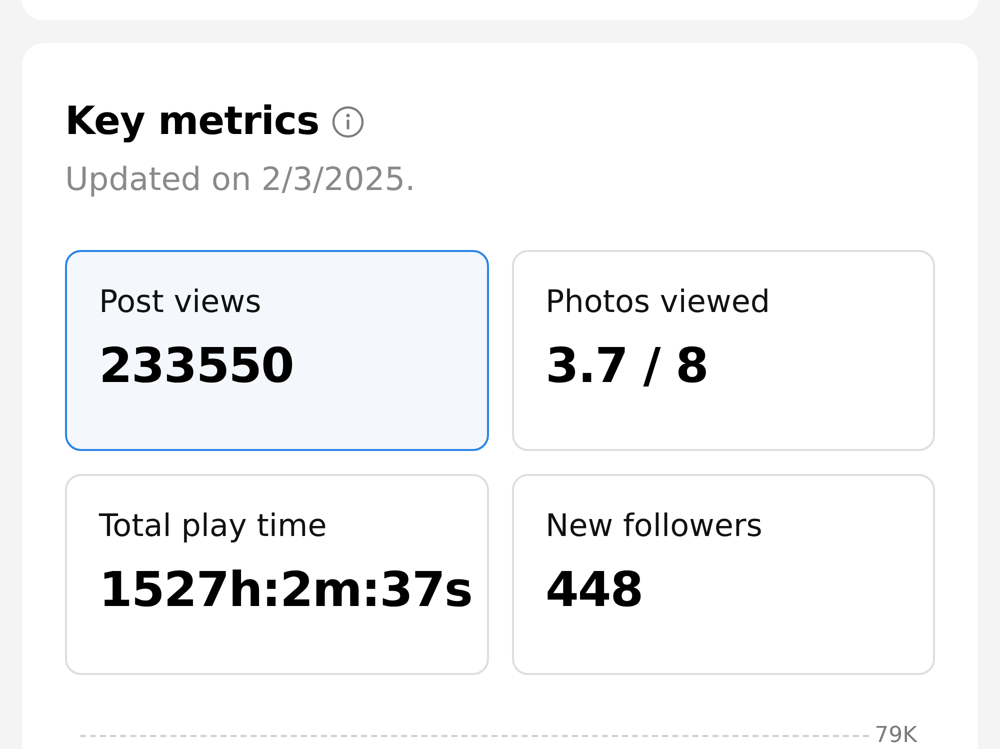  Describe the element at coordinates (196, 366) in the screenshot. I see `metric-value: 233550` at that location.